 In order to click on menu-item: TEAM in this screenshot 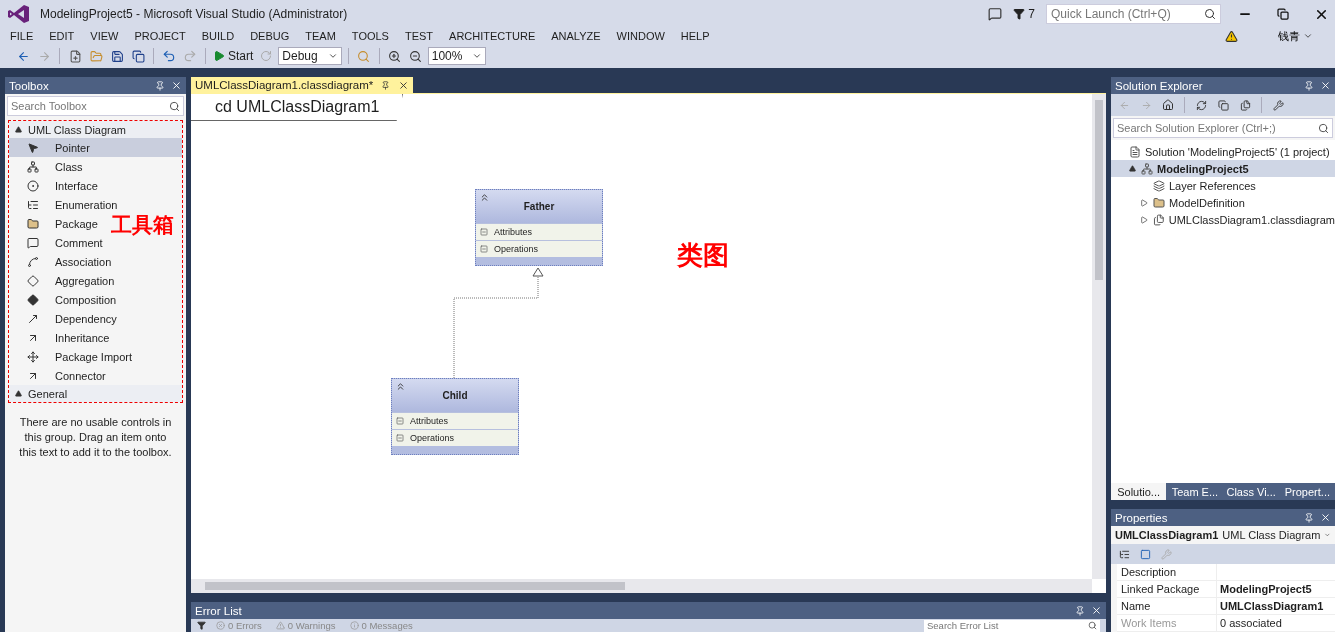, I will do `click(320, 36)`.